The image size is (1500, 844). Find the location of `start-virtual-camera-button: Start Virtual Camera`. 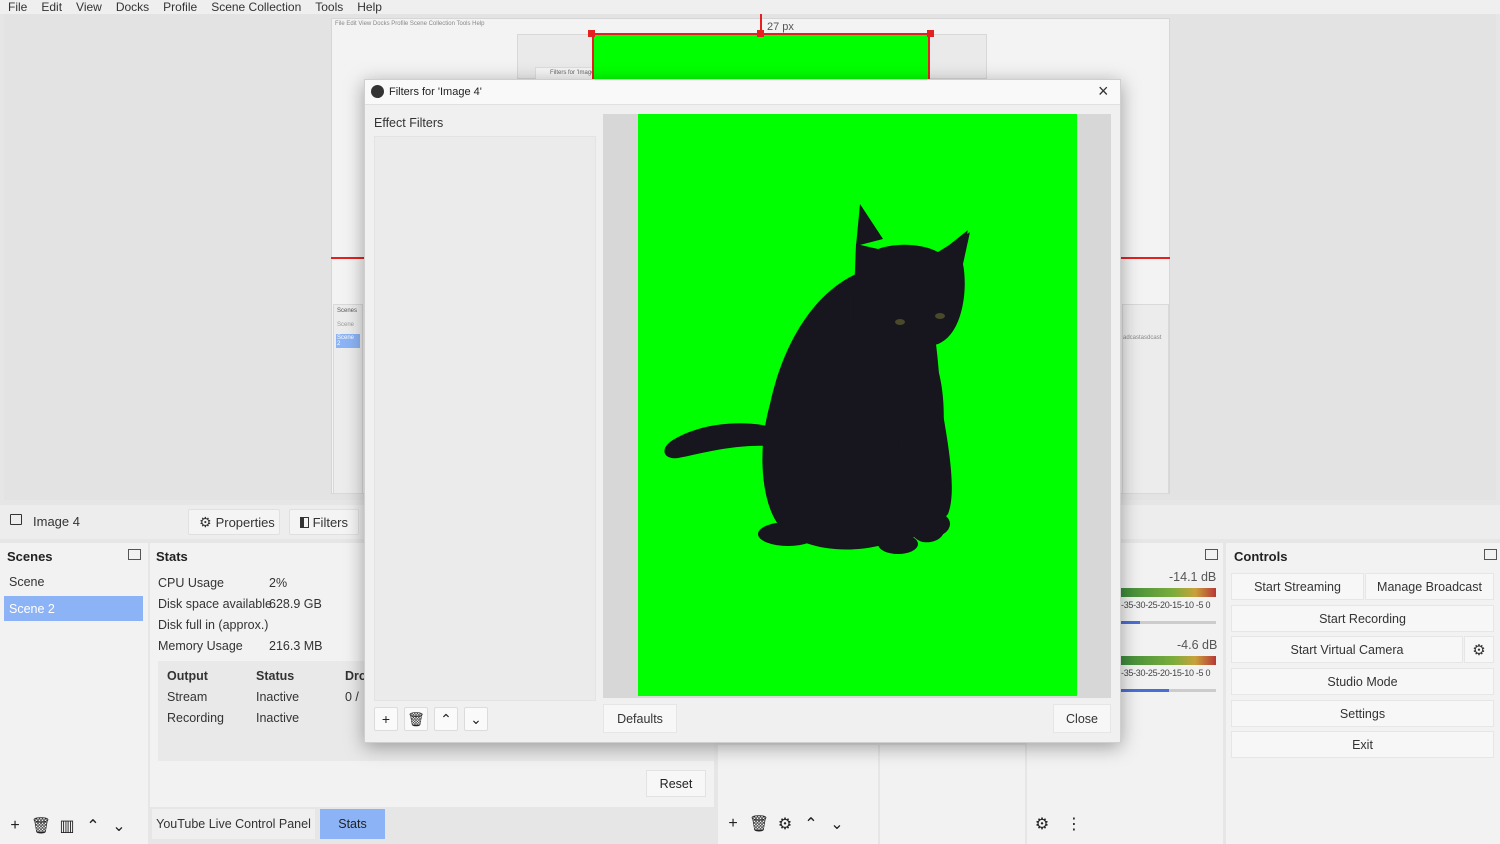

start-virtual-camera-button: Start Virtual Camera is located at coordinates (1347, 649).